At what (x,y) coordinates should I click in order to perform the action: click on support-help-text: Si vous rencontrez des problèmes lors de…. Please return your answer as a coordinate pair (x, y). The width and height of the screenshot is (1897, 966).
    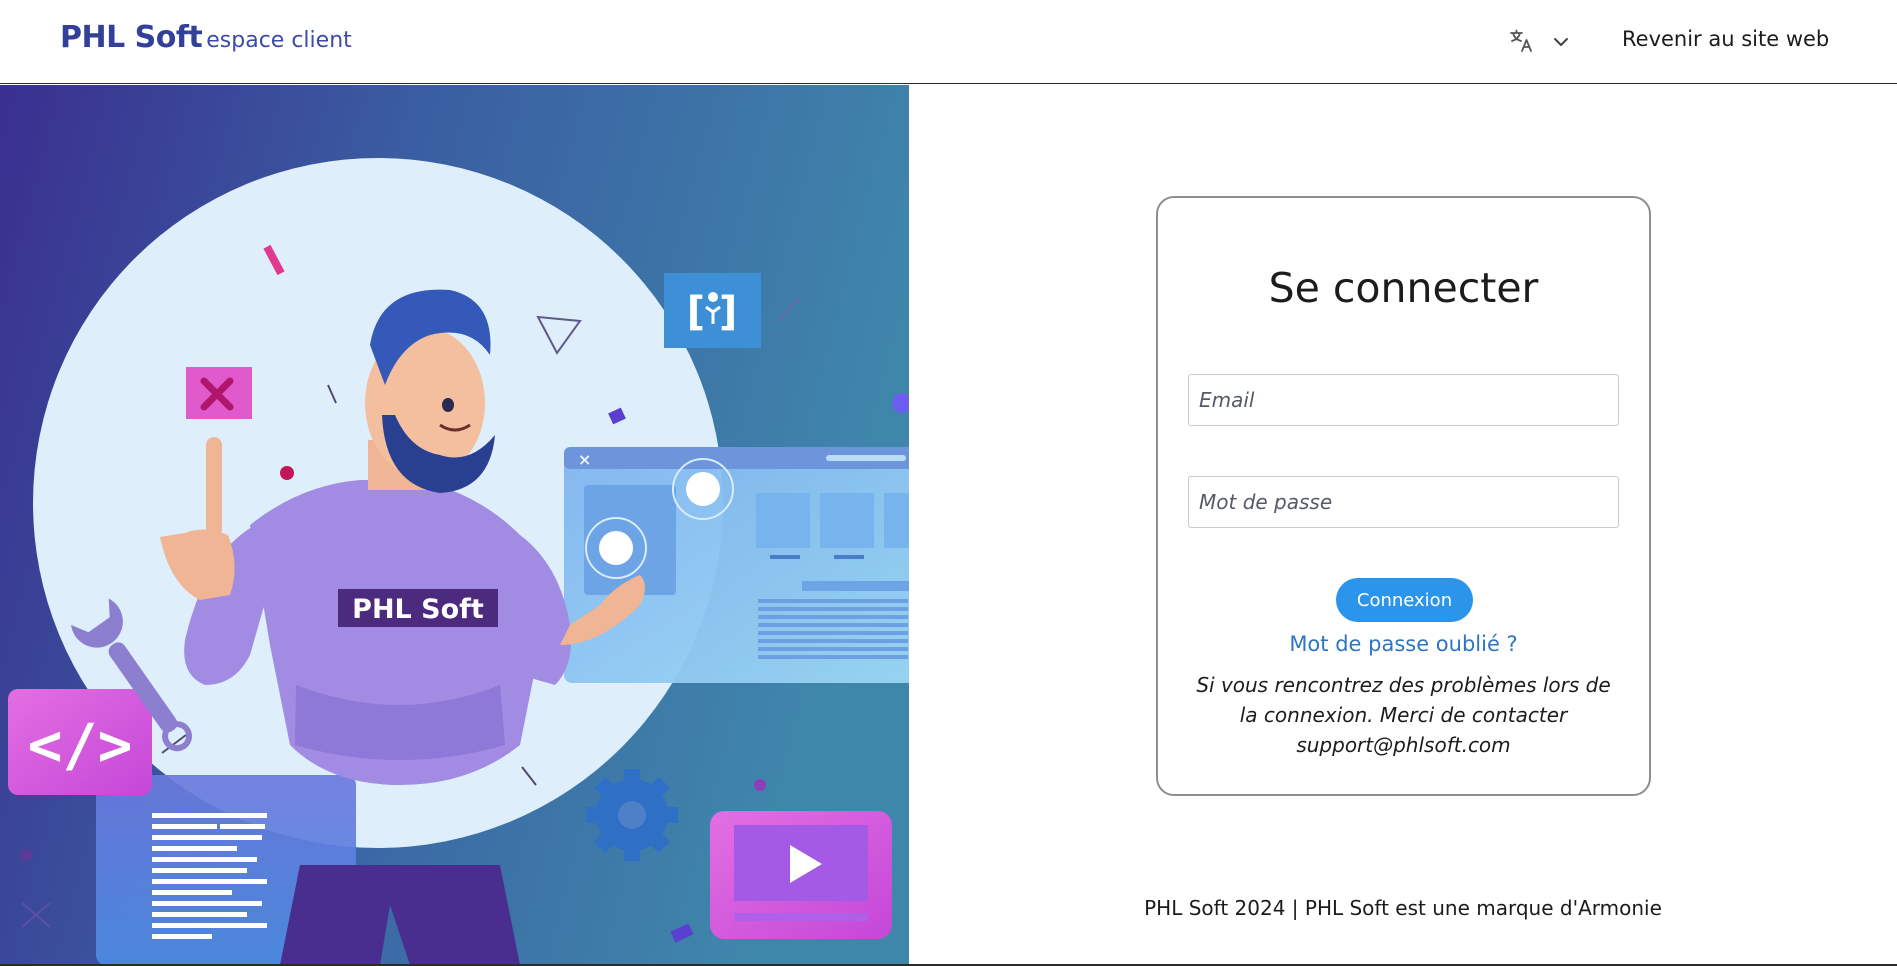
    Looking at the image, I should click on (1403, 715).